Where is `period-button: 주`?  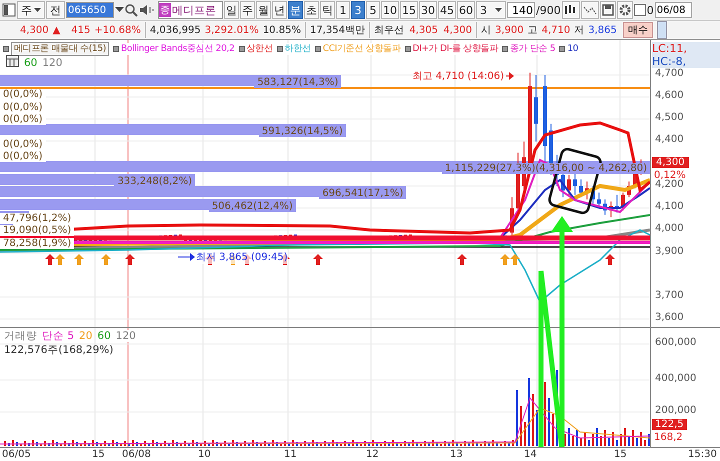
period-button: 주 is located at coordinates (247, 10).